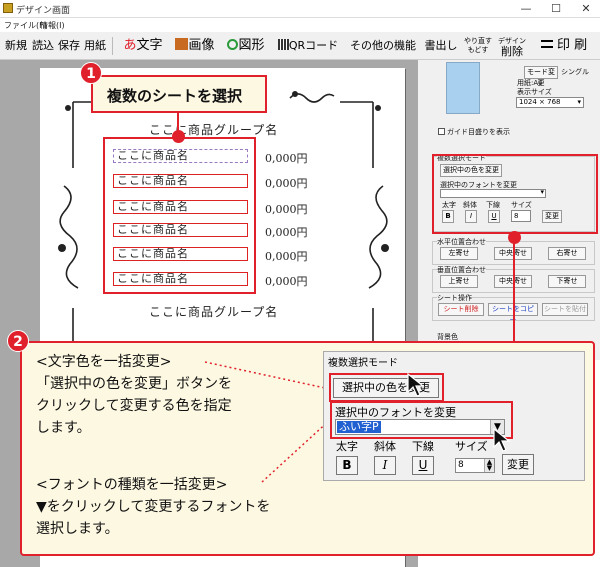  What do you see at coordinates (475, 465) in the screenshot?
I see `size-stepper: 8 ▲ ▼` at bounding box center [475, 465].